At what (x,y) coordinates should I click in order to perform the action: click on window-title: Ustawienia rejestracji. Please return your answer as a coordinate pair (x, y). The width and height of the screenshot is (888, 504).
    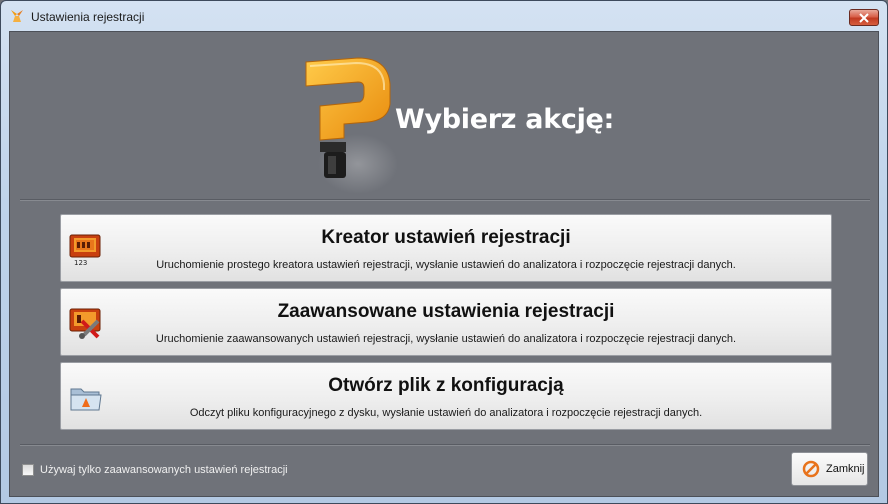
    Looking at the image, I should click on (88, 17).